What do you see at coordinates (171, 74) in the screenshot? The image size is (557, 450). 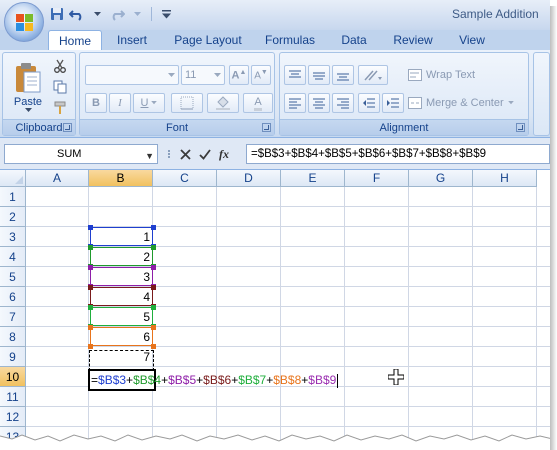 I see `chevron-down-icon` at bounding box center [171, 74].